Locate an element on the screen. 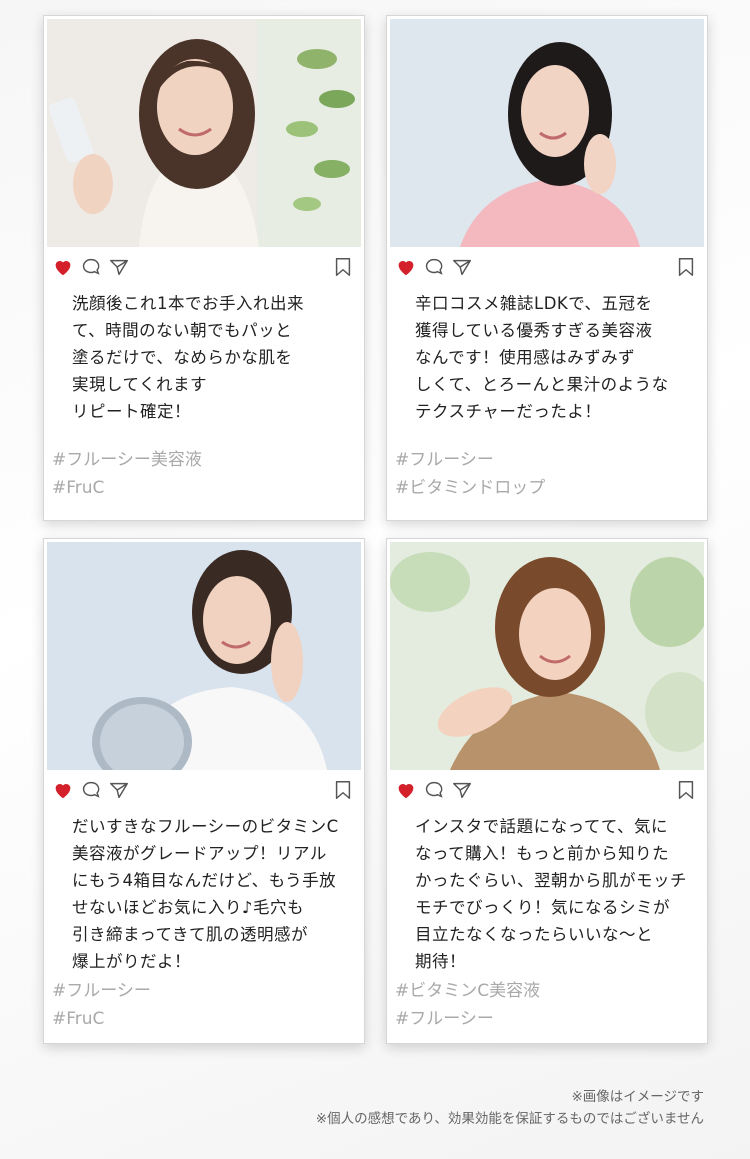 This screenshot has width=750, height=1159. hashtag: #ビタミンドロップ is located at coordinates (546, 488).